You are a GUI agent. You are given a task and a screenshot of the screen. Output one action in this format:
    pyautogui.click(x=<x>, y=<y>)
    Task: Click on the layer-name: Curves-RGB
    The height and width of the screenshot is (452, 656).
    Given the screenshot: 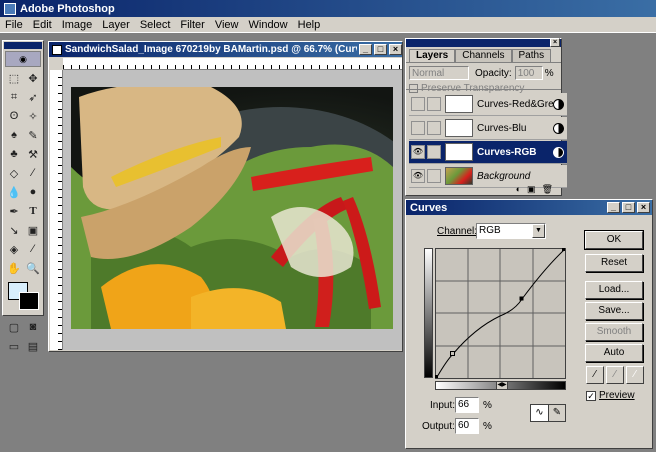 What is the action you would take?
    pyautogui.click(x=507, y=152)
    